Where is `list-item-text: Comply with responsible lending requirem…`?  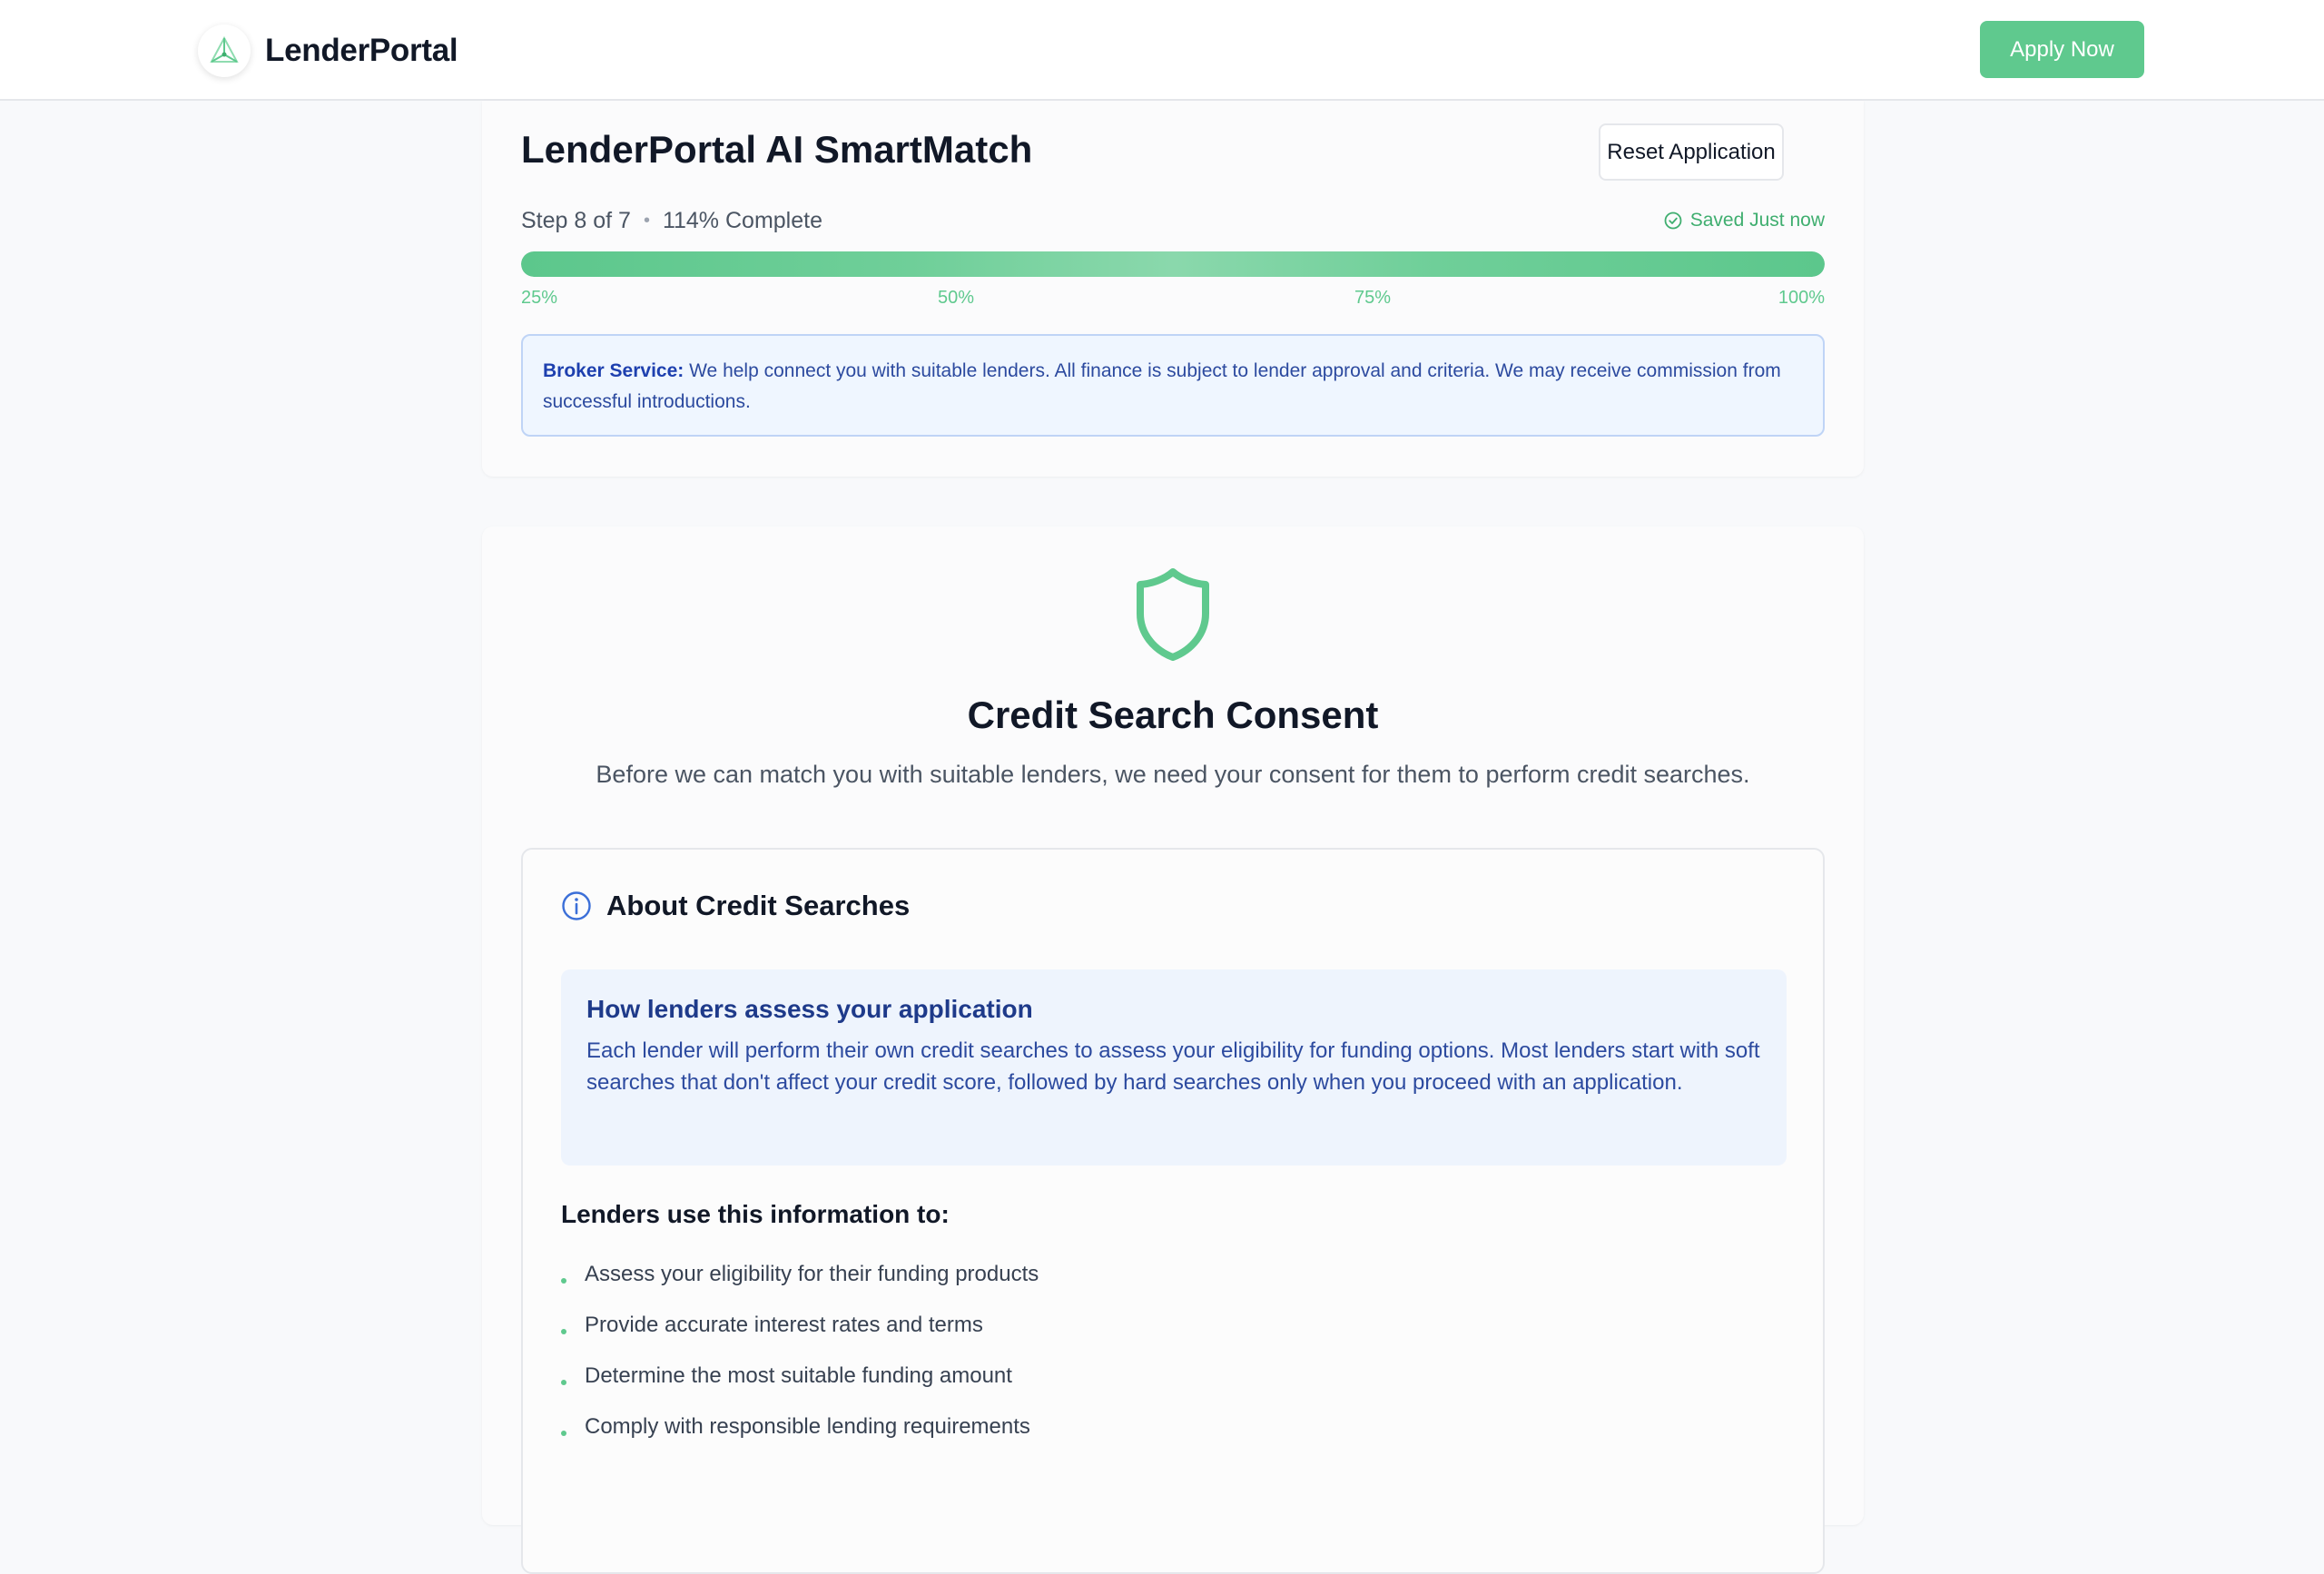
list-item-text: Comply with responsible lending requirem… is located at coordinates (807, 1426).